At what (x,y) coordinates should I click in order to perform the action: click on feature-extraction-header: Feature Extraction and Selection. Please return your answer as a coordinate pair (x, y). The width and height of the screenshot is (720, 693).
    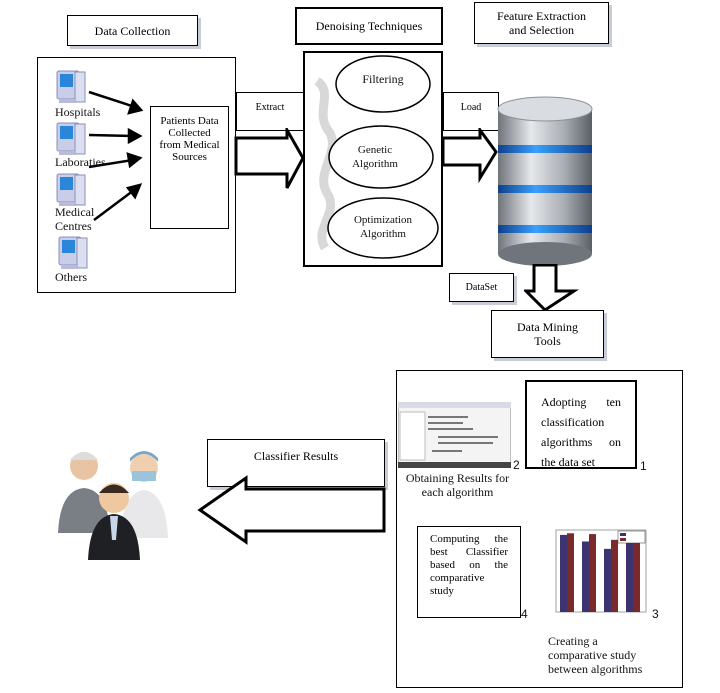
    Looking at the image, I should click on (541, 23).